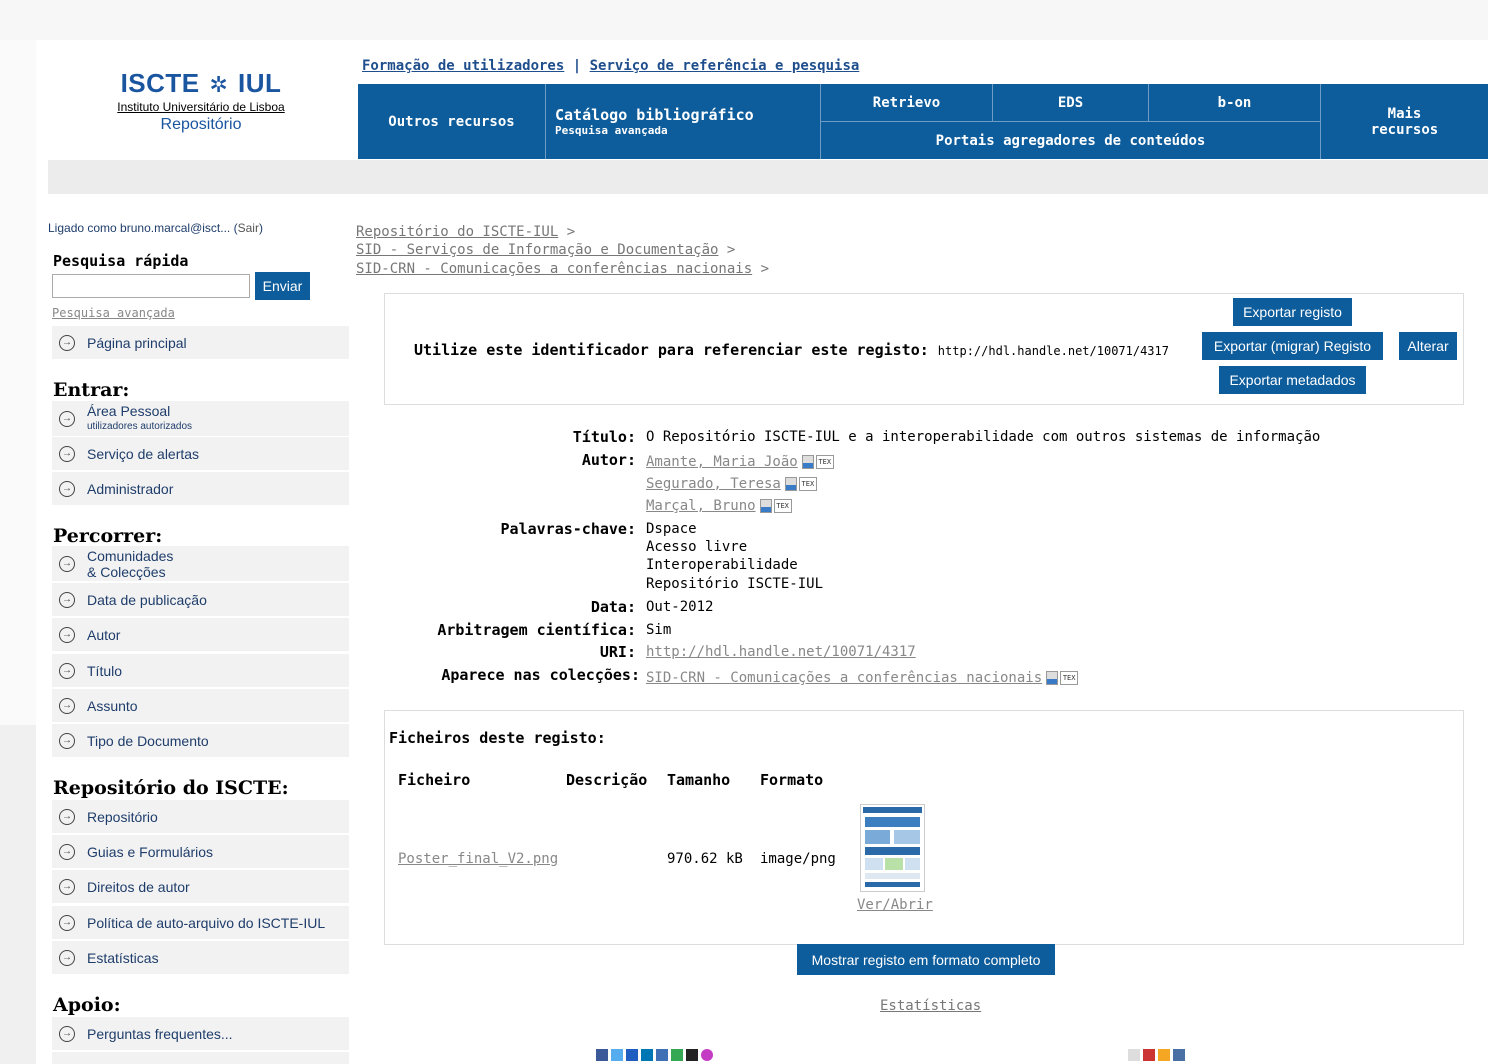 Image resolution: width=1488 pixels, height=1064 pixels. Describe the element at coordinates (200, 488) in the screenshot. I see `sidebar-item-administrador: → Administrador` at that location.